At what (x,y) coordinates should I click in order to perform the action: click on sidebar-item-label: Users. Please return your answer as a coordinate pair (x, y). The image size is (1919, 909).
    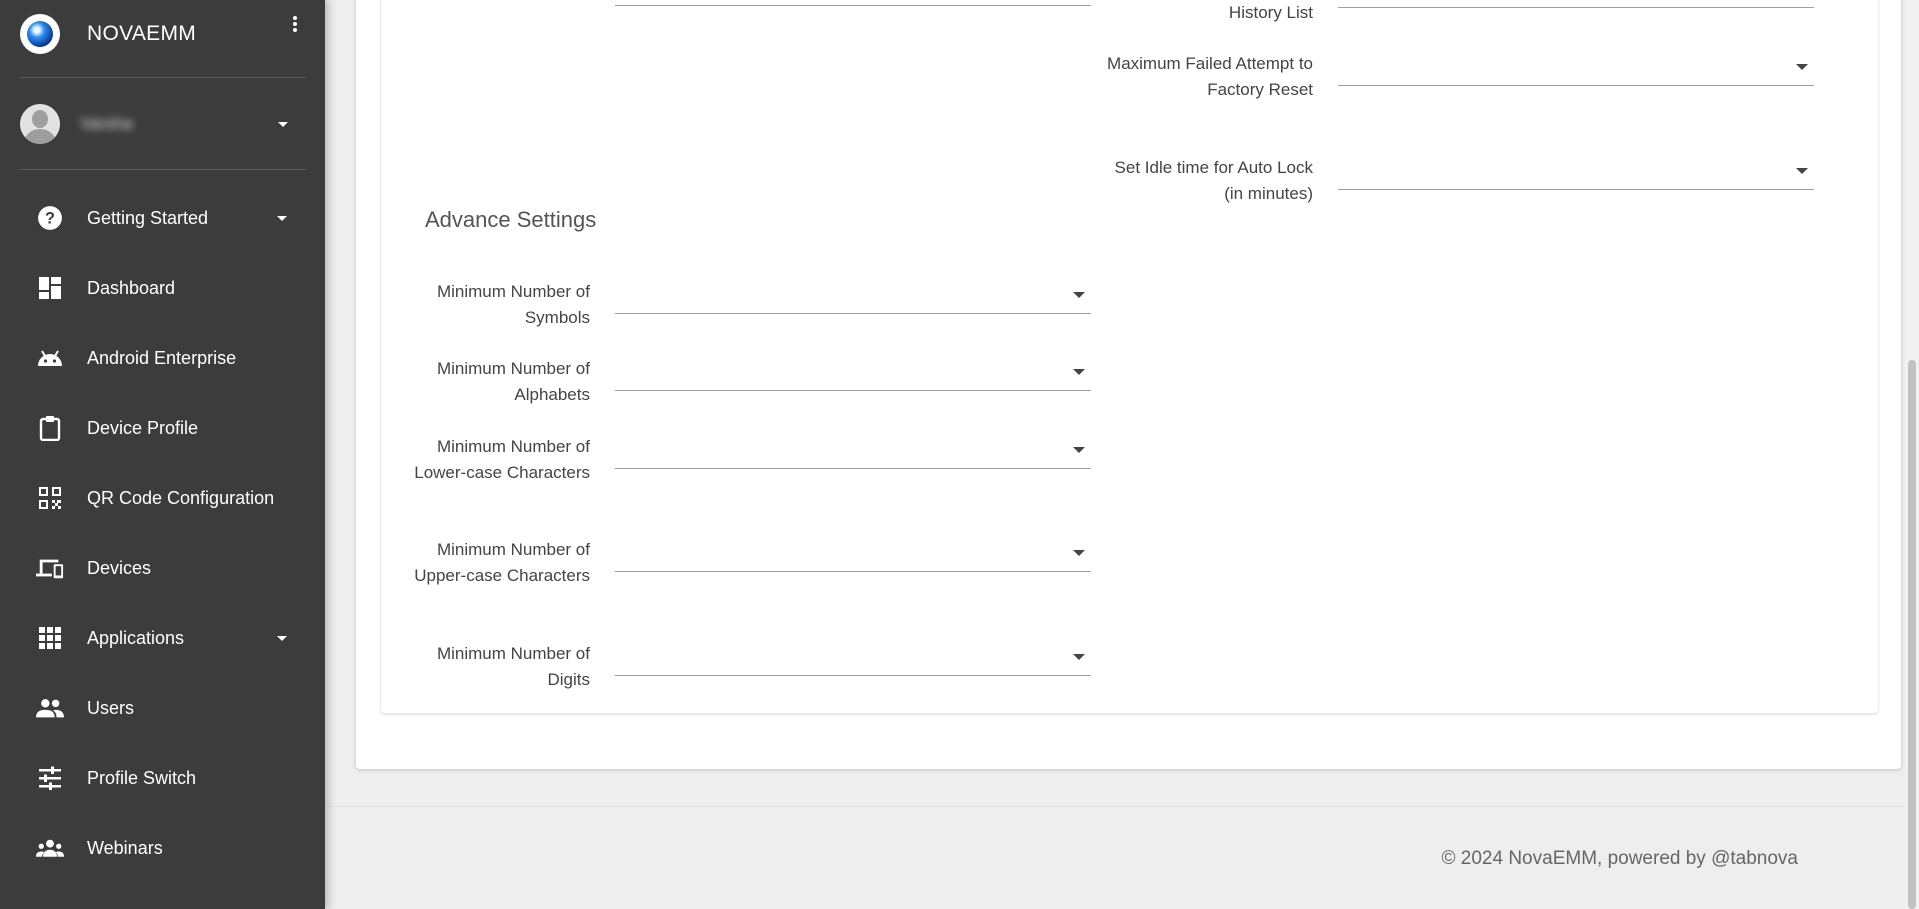
    Looking at the image, I should click on (111, 707).